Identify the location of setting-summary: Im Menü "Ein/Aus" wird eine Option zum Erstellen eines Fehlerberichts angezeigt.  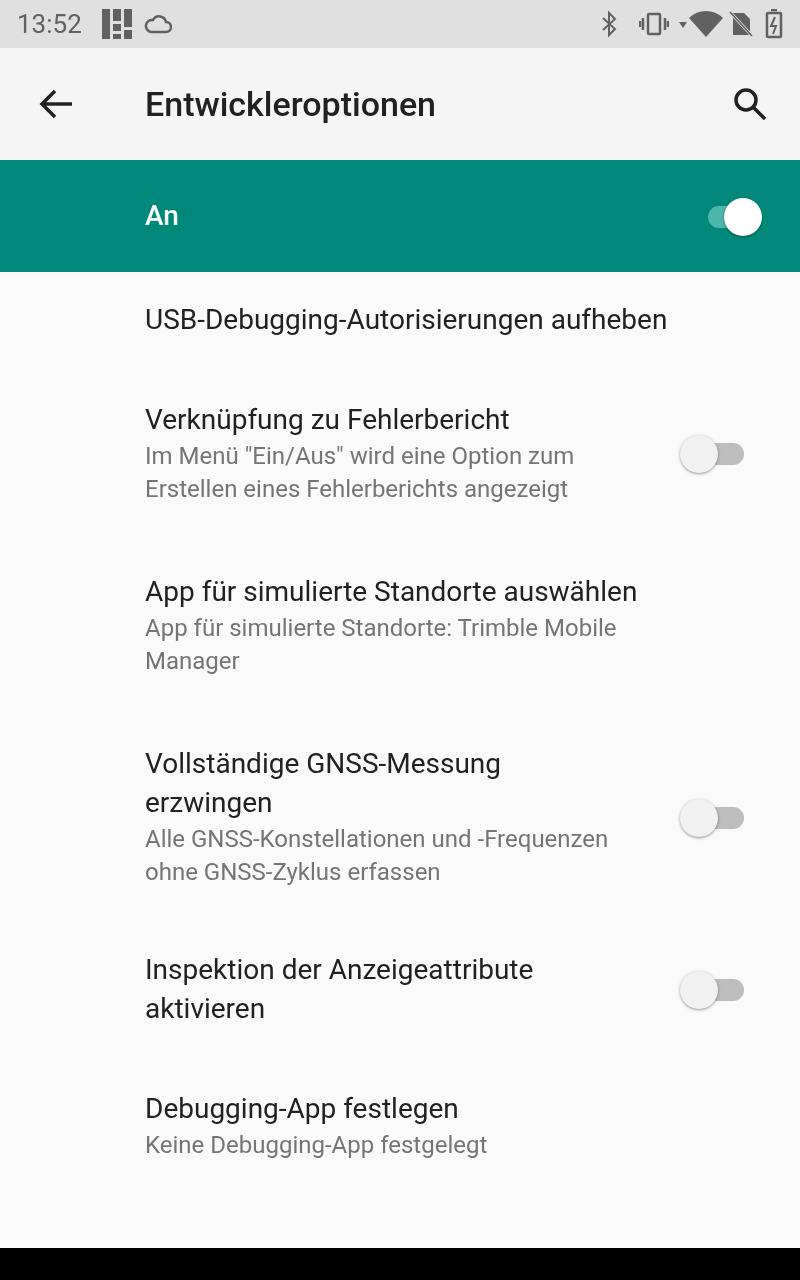
(360, 473).